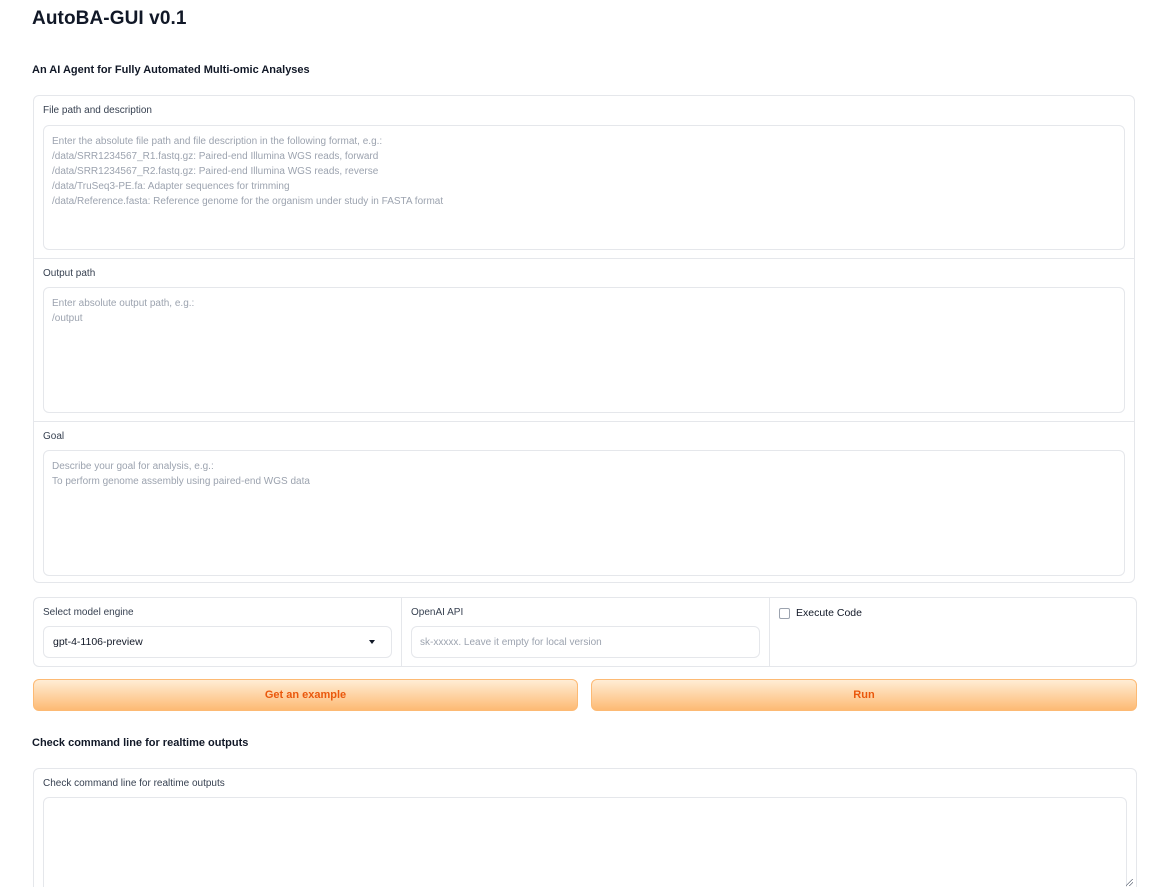 The height and width of the screenshot is (887, 1169). I want to click on chevron-down-icon, so click(372, 642).